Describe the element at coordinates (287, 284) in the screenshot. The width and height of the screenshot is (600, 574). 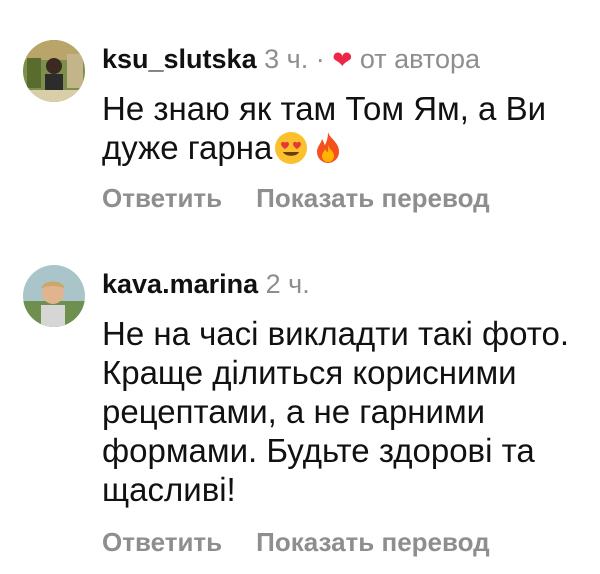
I see `comment-time: 2 ч.` at that location.